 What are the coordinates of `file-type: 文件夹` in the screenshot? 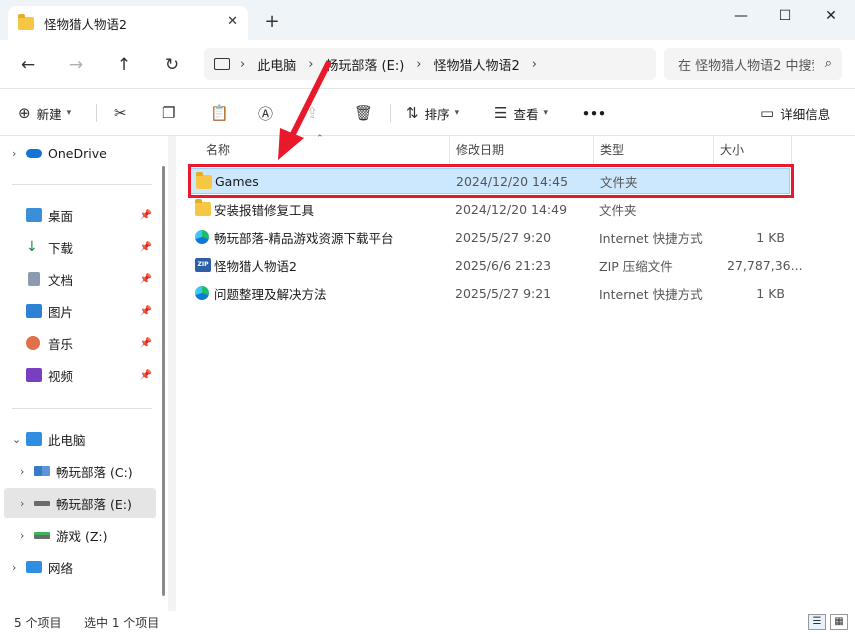 It's located at (618, 210).